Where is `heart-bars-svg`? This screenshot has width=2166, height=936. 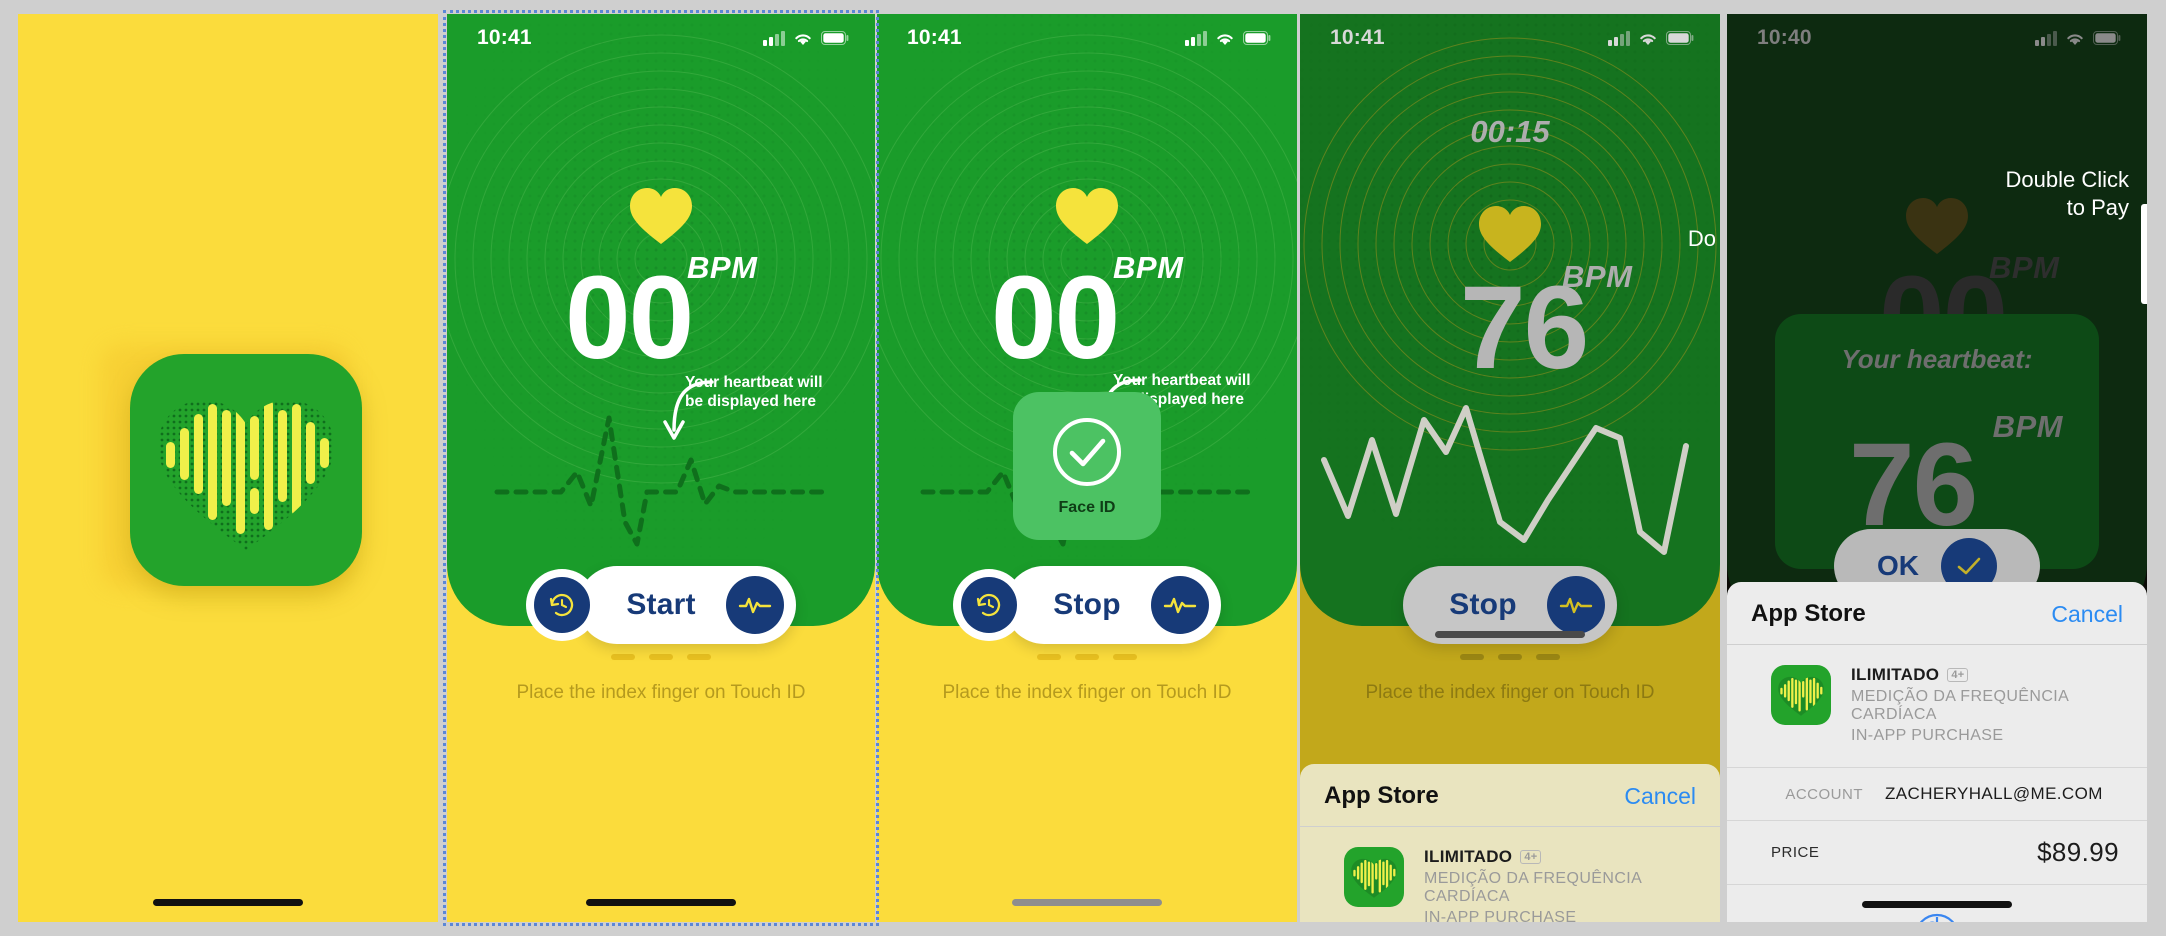
heart-bars-svg is located at coordinates (246, 475).